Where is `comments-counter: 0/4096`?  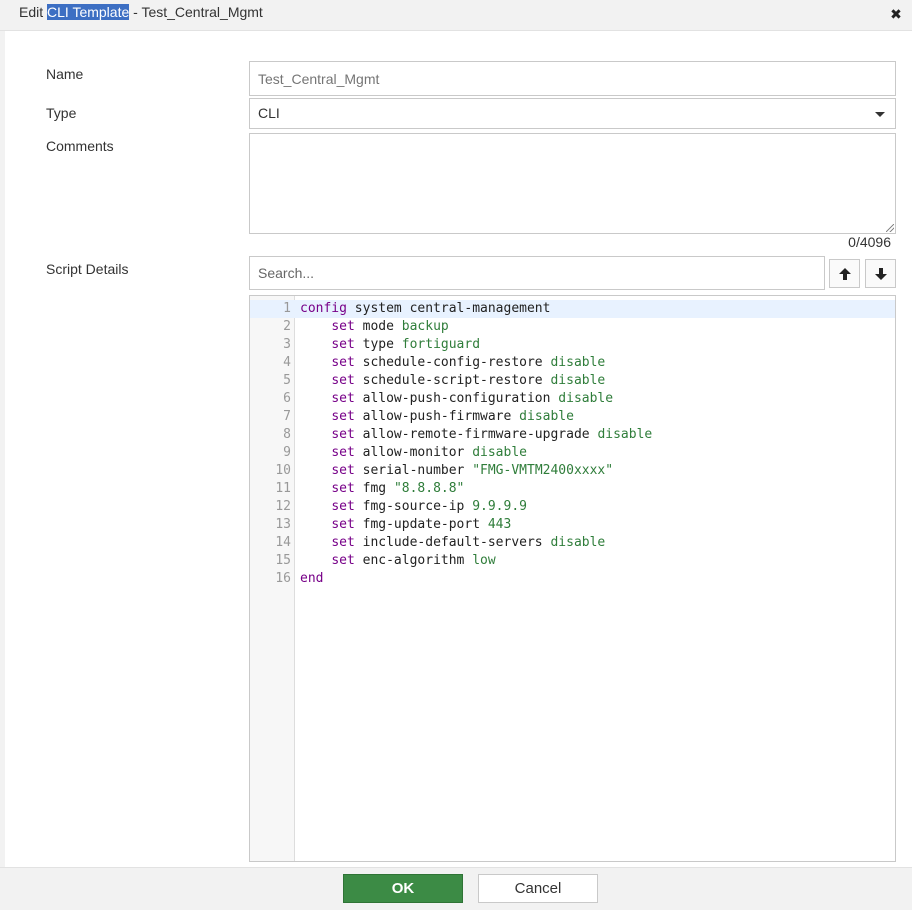
comments-counter: 0/4096 is located at coordinates (869, 242).